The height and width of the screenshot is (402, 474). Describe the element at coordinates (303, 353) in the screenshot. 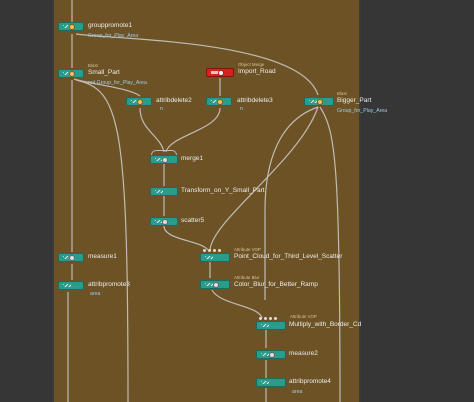

I see `node-label: measure2` at that location.